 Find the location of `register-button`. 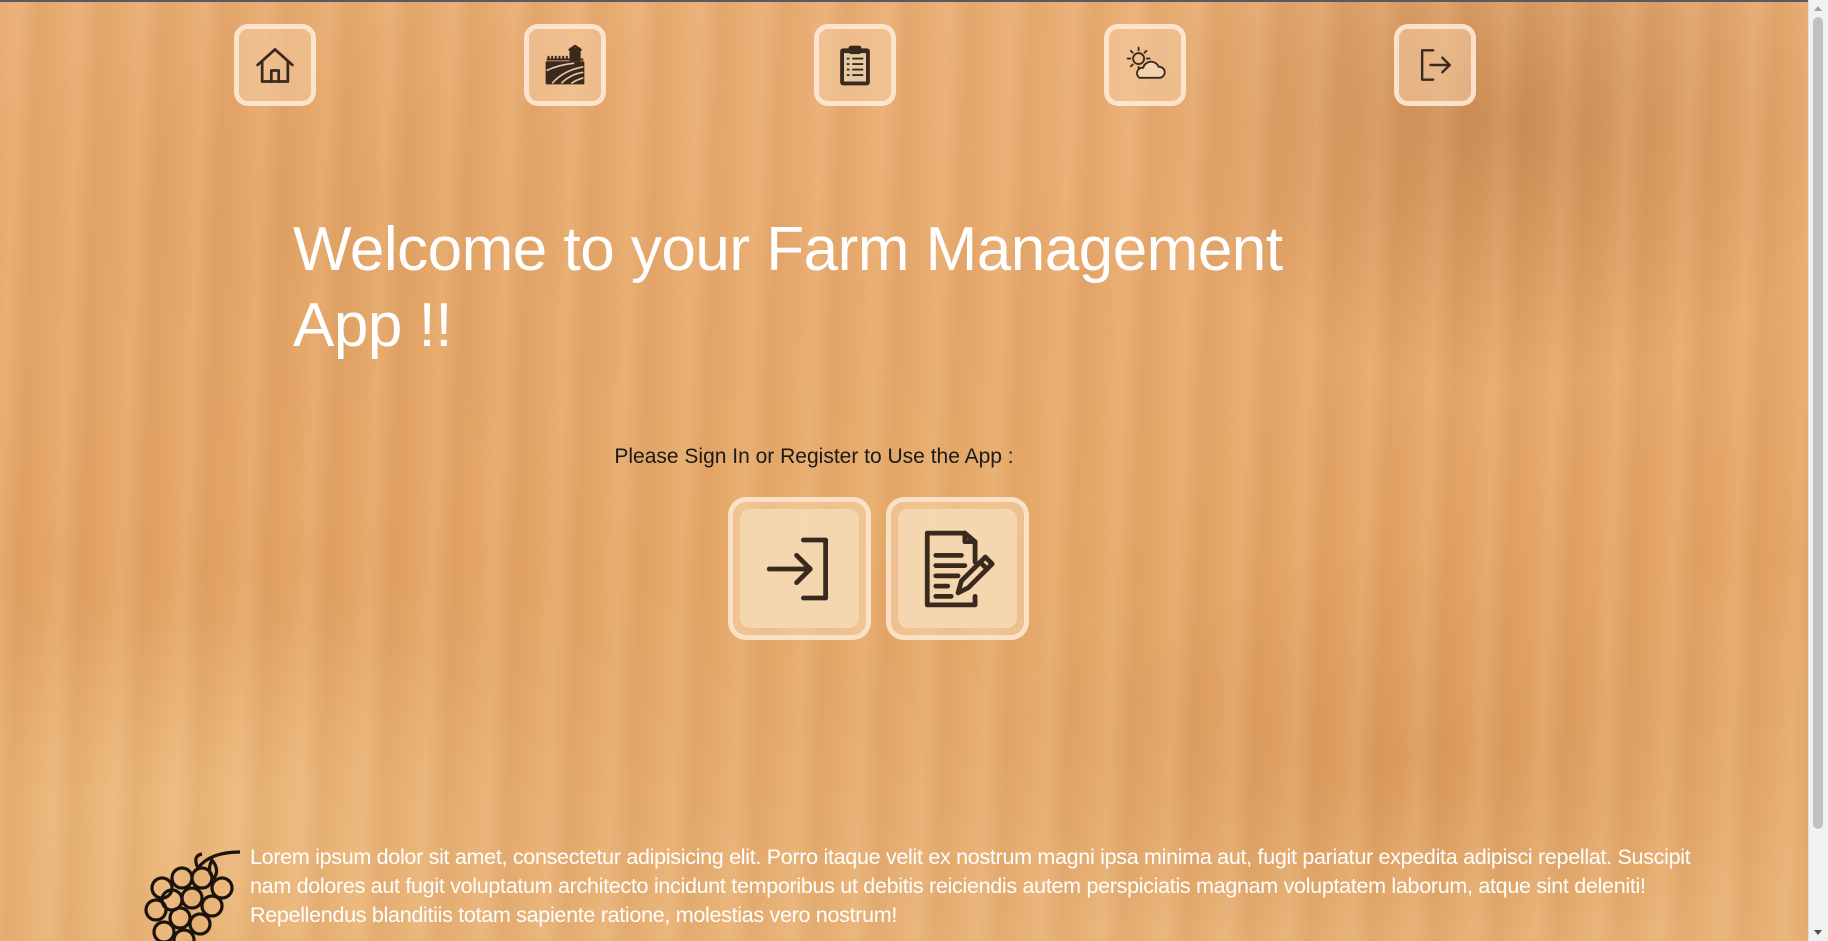

register-button is located at coordinates (957, 568).